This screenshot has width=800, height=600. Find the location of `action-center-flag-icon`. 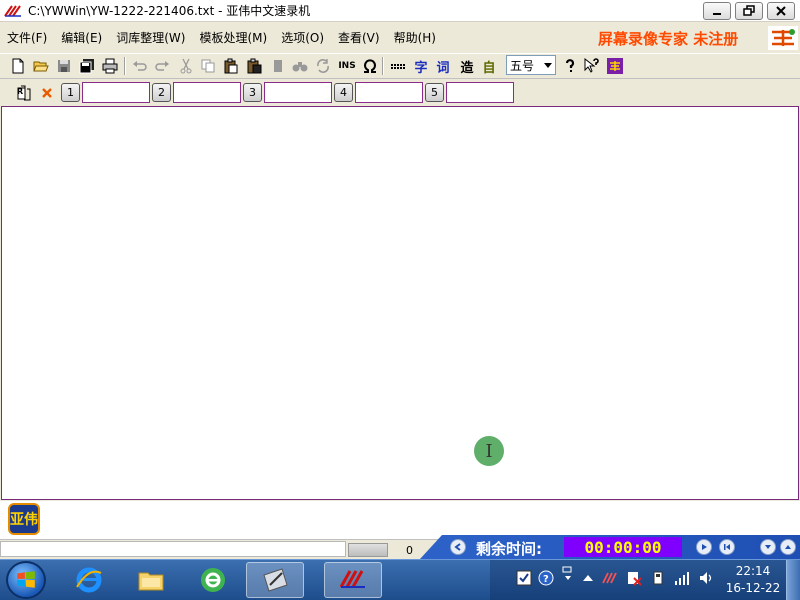

action-center-flag-icon is located at coordinates (635, 579).